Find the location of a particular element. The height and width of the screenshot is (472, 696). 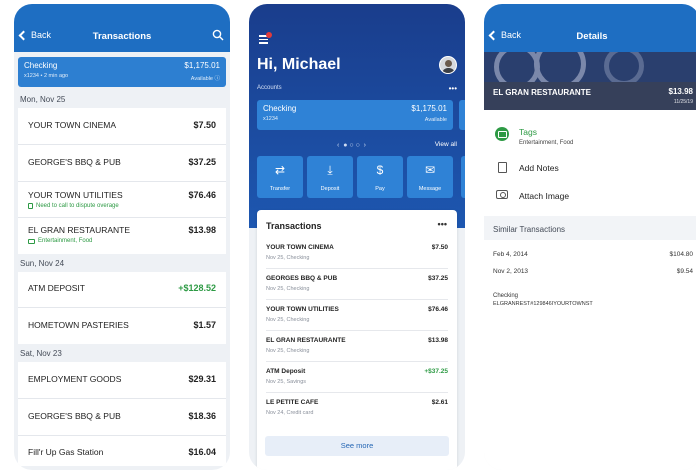

avatar is located at coordinates (448, 65).